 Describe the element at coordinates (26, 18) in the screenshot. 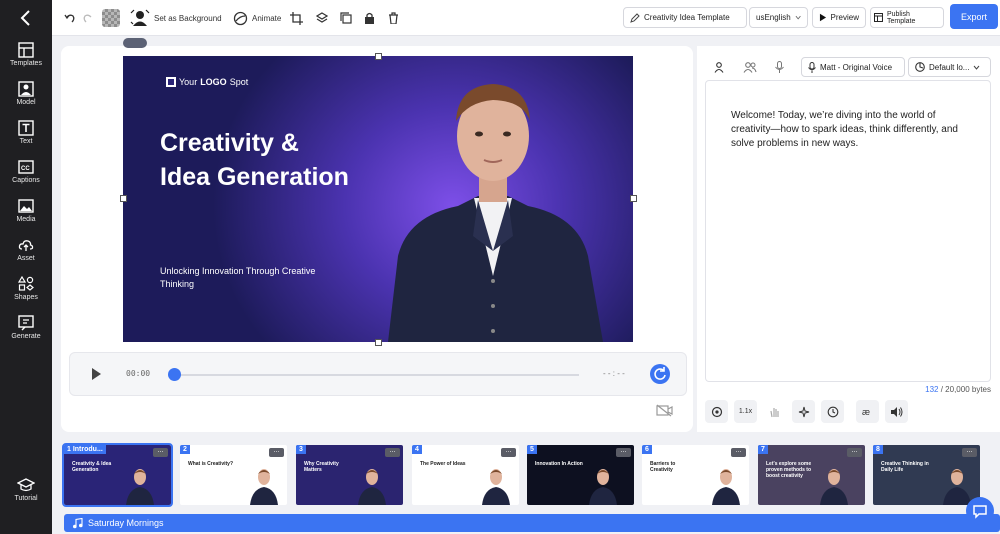

I see `back-arrow-icon` at that location.